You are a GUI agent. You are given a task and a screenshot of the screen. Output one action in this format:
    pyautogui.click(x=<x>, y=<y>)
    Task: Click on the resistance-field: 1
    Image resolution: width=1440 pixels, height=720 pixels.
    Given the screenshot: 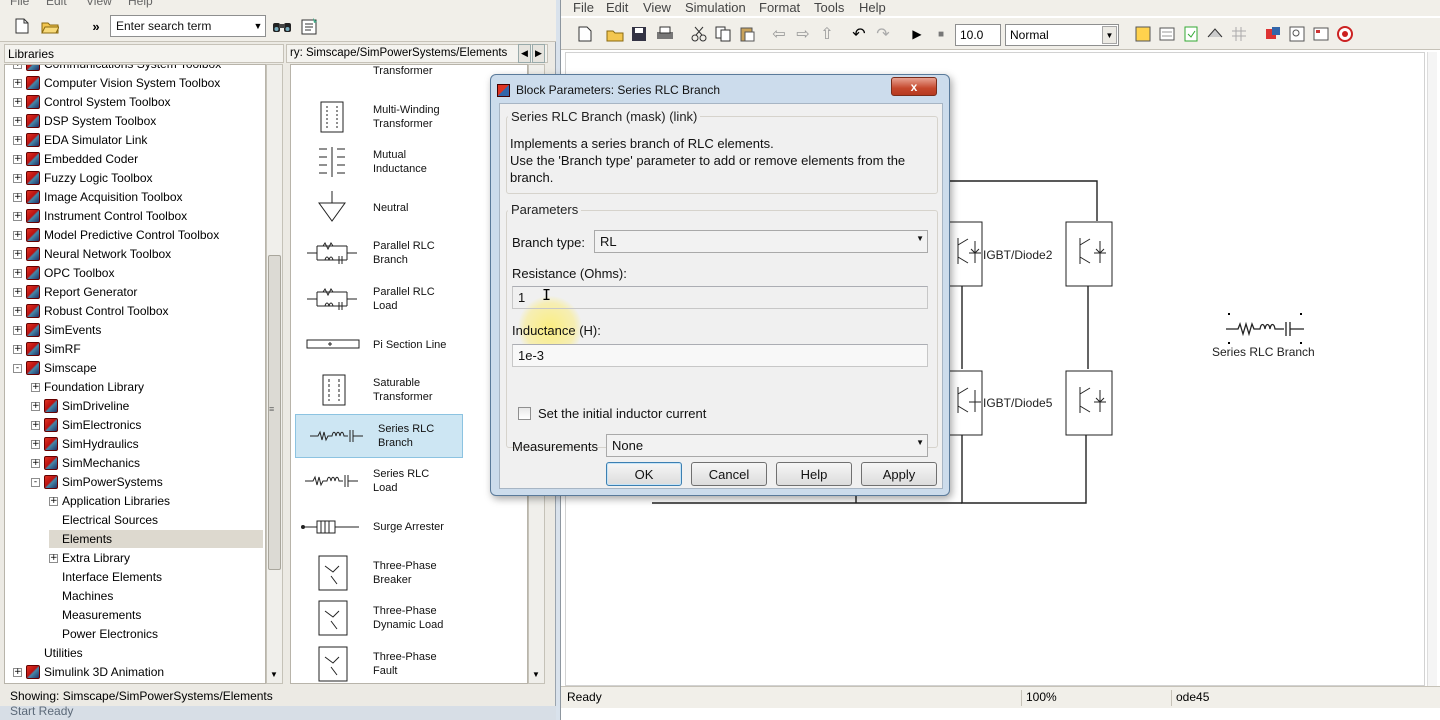 What is the action you would take?
    pyautogui.click(x=720, y=297)
    